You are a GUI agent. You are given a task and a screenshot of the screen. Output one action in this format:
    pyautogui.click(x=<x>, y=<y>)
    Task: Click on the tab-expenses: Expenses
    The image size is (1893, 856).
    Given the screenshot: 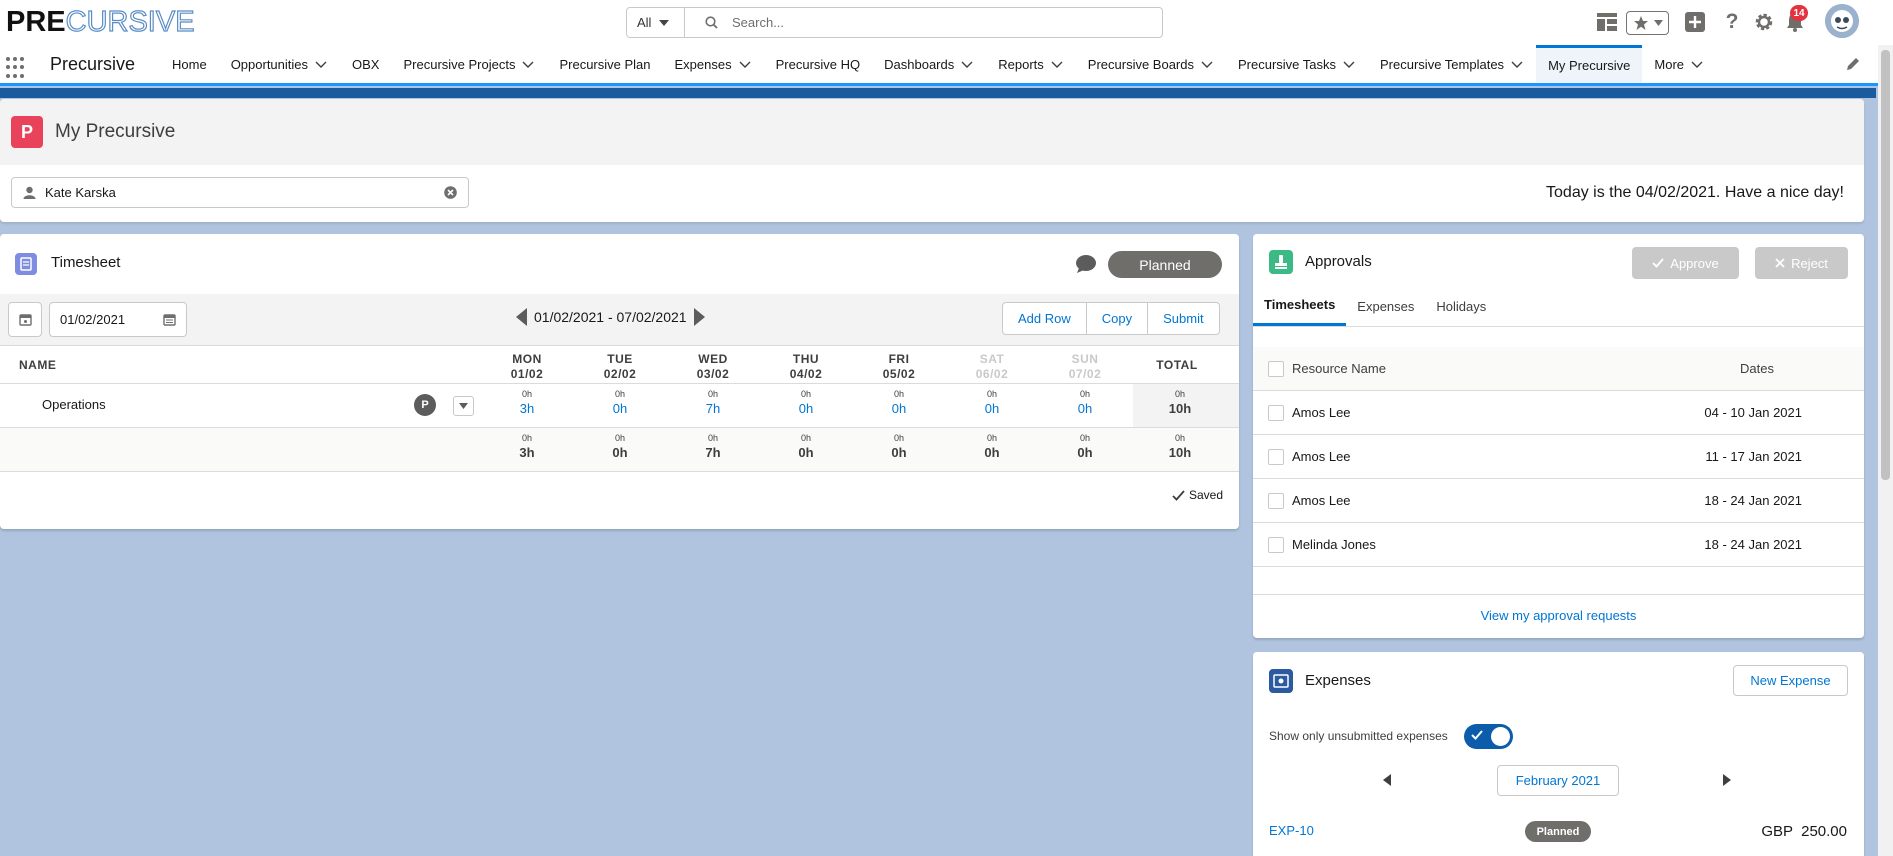 What is the action you would take?
    pyautogui.click(x=1385, y=306)
    